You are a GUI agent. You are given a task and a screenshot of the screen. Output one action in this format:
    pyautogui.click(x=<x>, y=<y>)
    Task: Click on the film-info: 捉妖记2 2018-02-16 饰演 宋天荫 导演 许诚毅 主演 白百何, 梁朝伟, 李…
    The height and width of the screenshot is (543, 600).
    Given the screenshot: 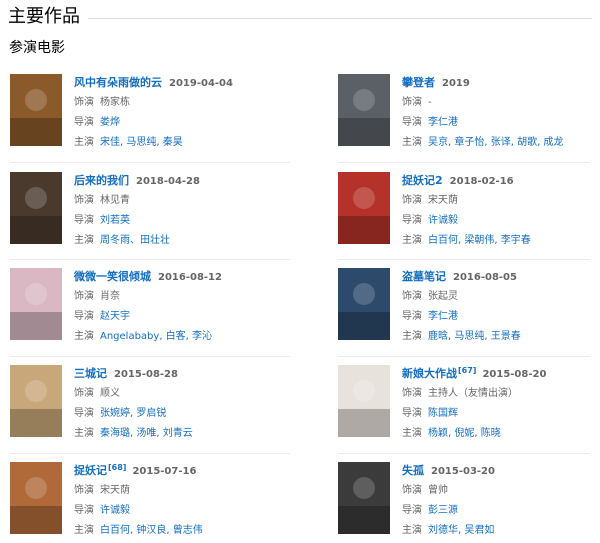 What is the action you would take?
    pyautogui.click(x=501, y=211)
    